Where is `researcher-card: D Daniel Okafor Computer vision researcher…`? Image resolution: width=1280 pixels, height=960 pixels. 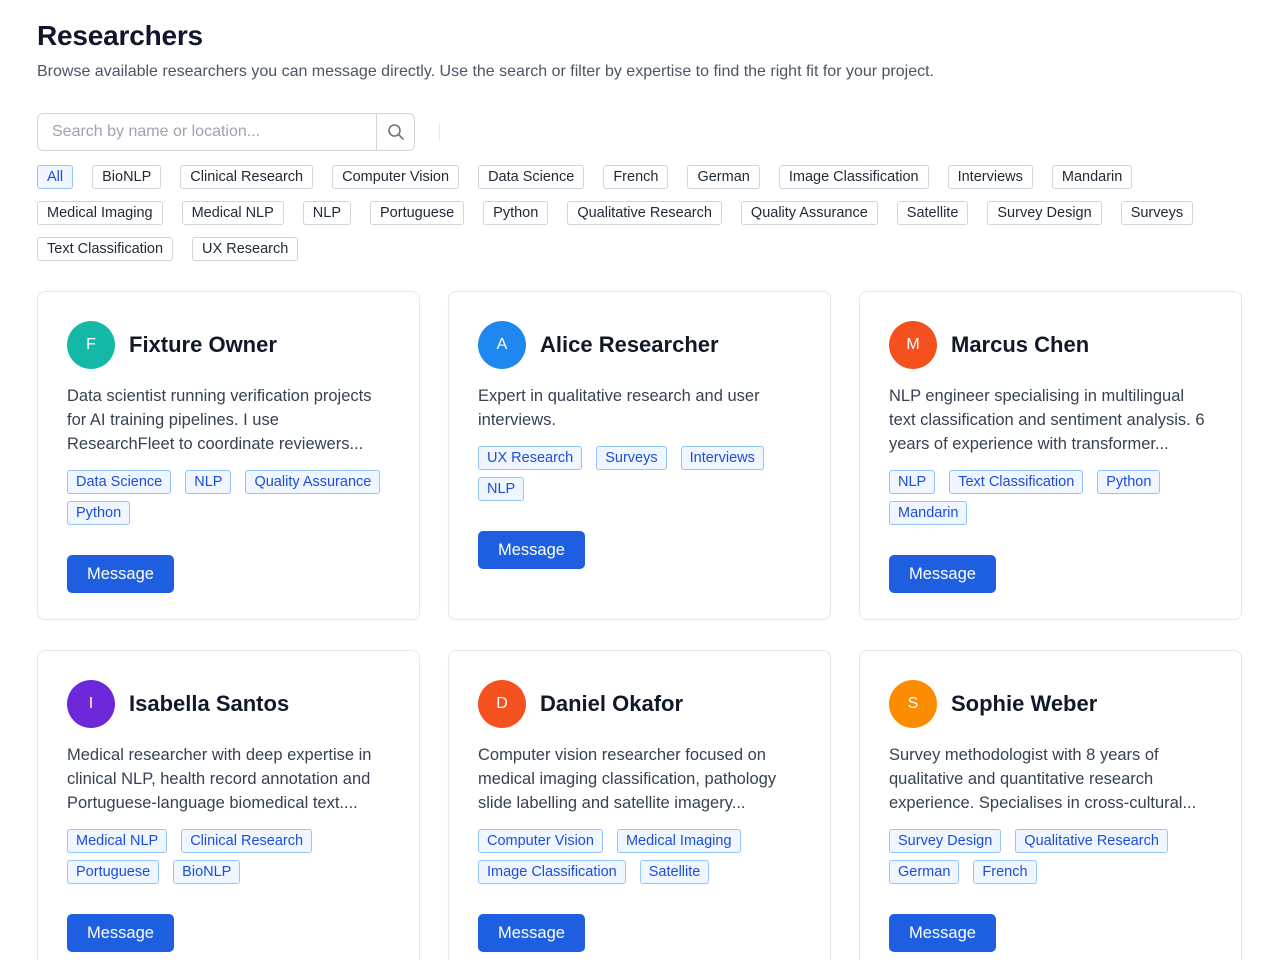
researcher-card: D Daniel Okafor Computer vision researcher… is located at coordinates (639, 805).